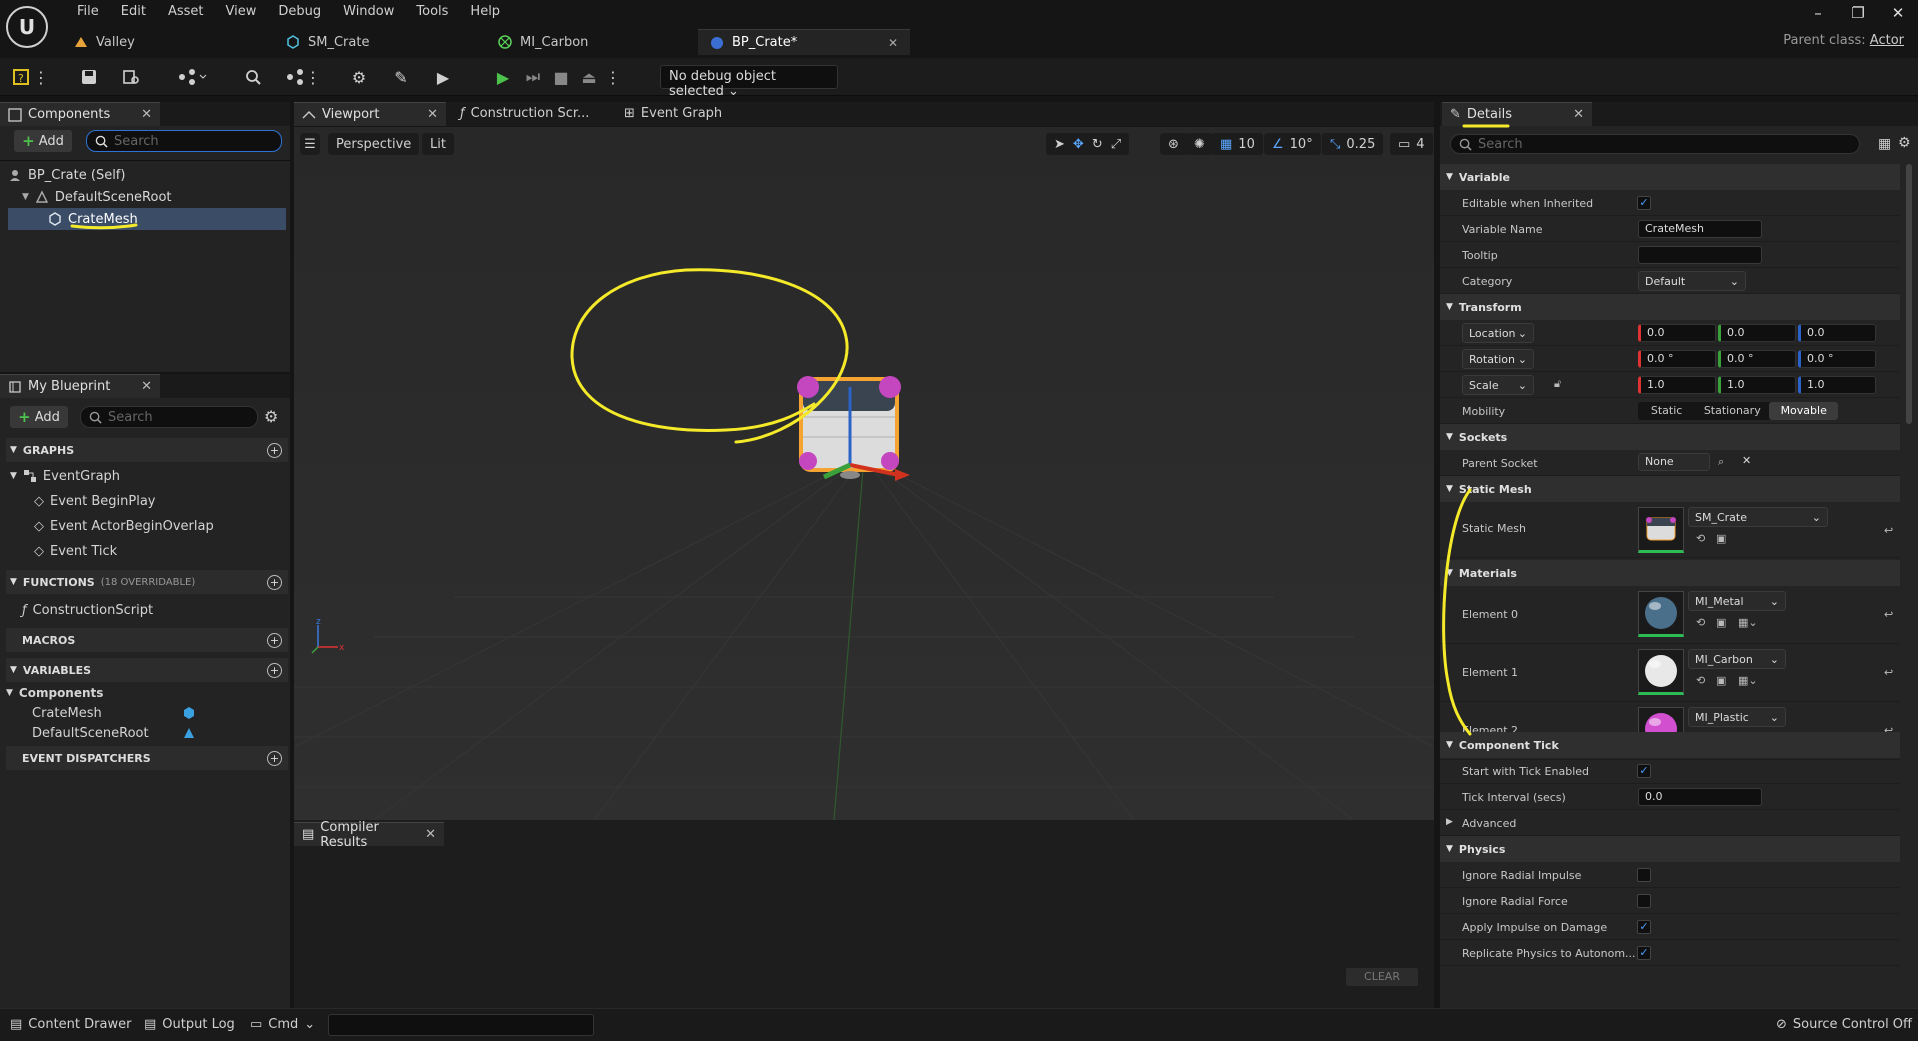  What do you see at coordinates (1700, 229) in the screenshot?
I see `variable-name-input: CrateMesh` at bounding box center [1700, 229].